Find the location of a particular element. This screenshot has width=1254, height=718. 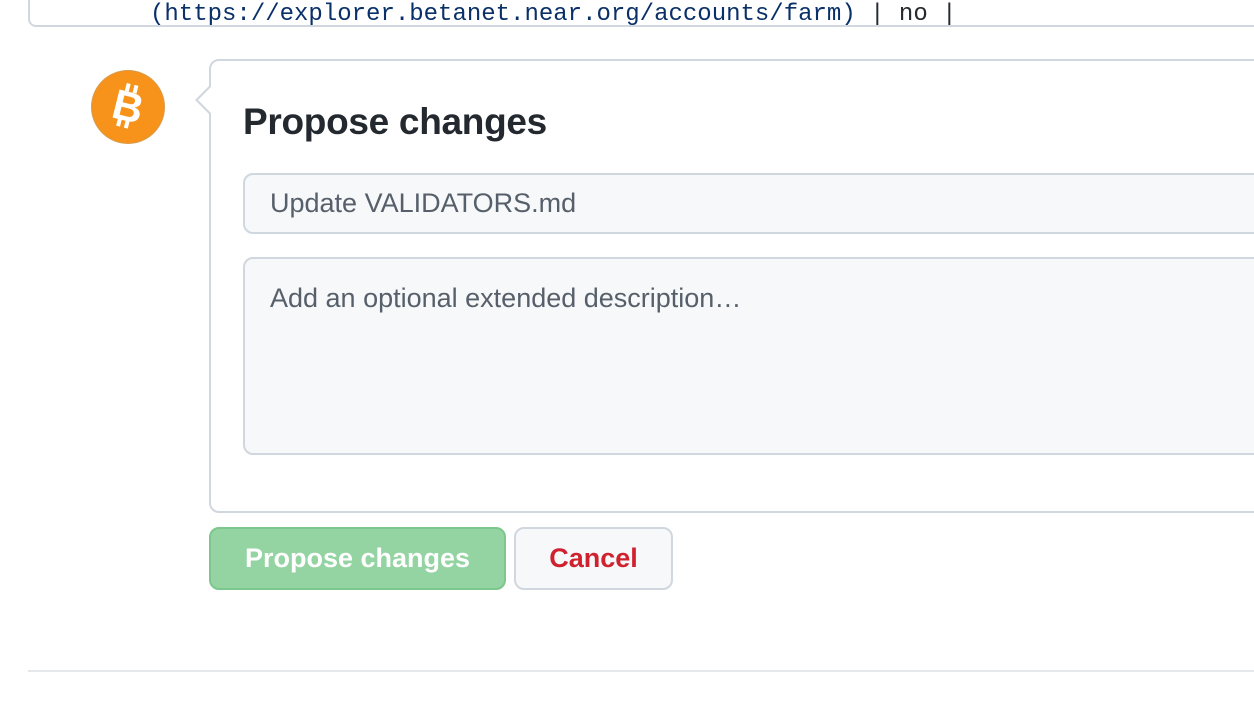

card-pointer-fill is located at coordinates (205, 100).